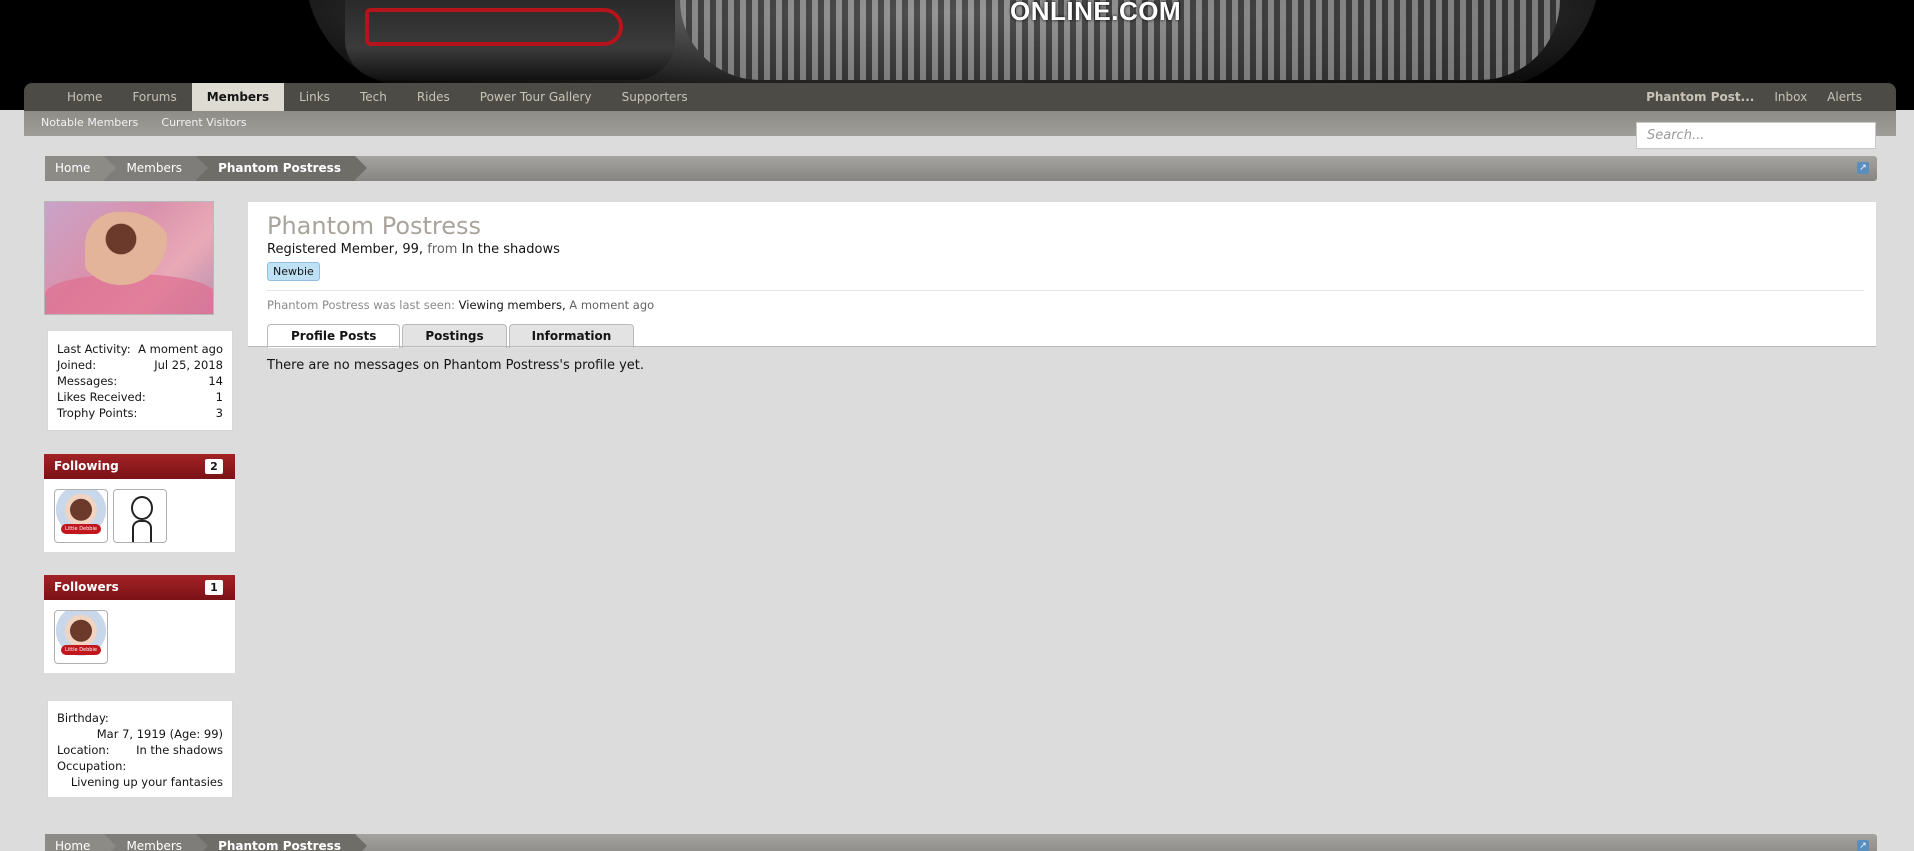  Describe the element at coordinates (334, 336) in the screenshot. I see `tab-profile-posts: Profile Posts` at that location.